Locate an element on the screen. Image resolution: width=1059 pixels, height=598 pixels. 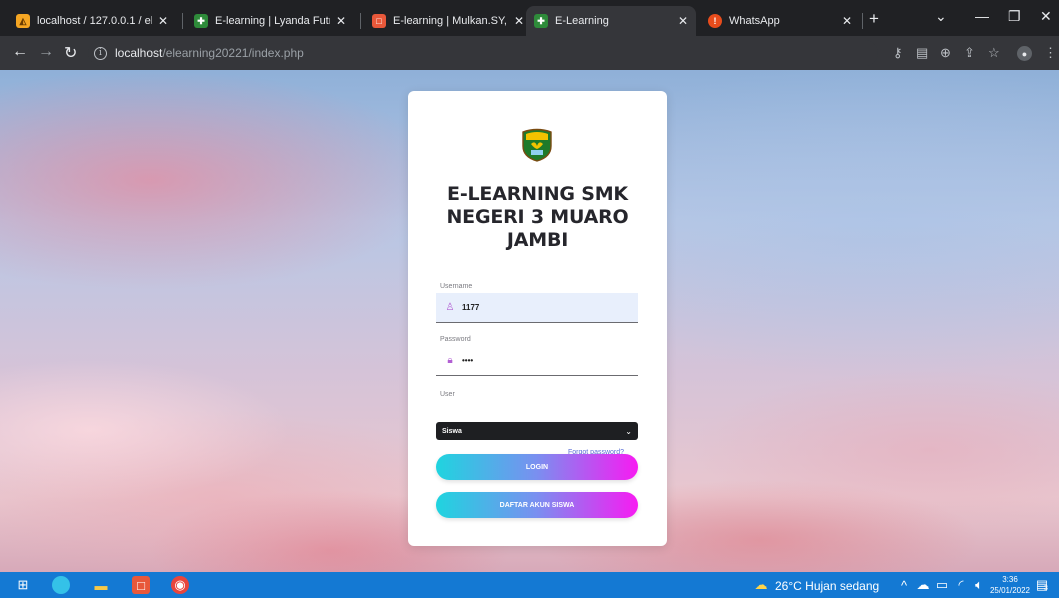
profile-icon: ● is located at coordinates (1024, 53).